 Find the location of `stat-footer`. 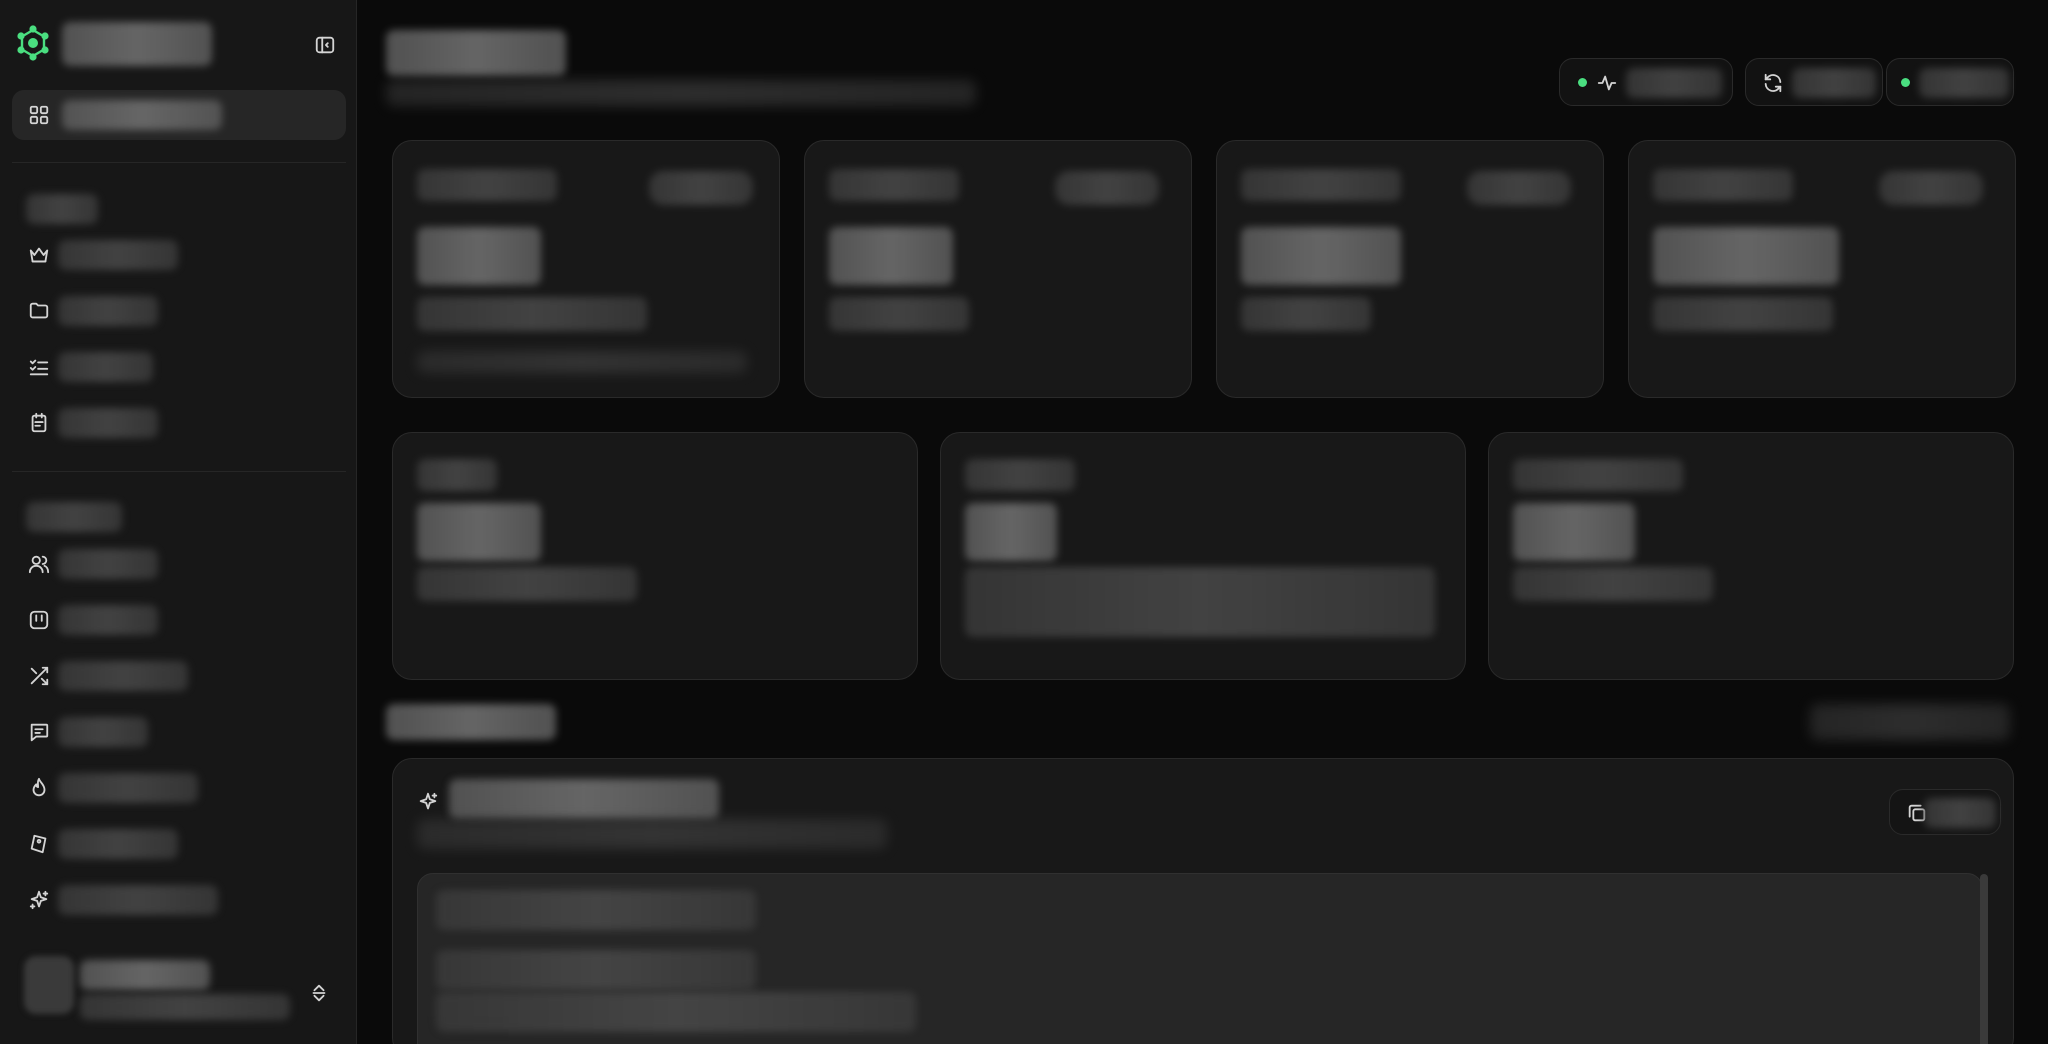

stat-footer is located at coordinates (582, 362).